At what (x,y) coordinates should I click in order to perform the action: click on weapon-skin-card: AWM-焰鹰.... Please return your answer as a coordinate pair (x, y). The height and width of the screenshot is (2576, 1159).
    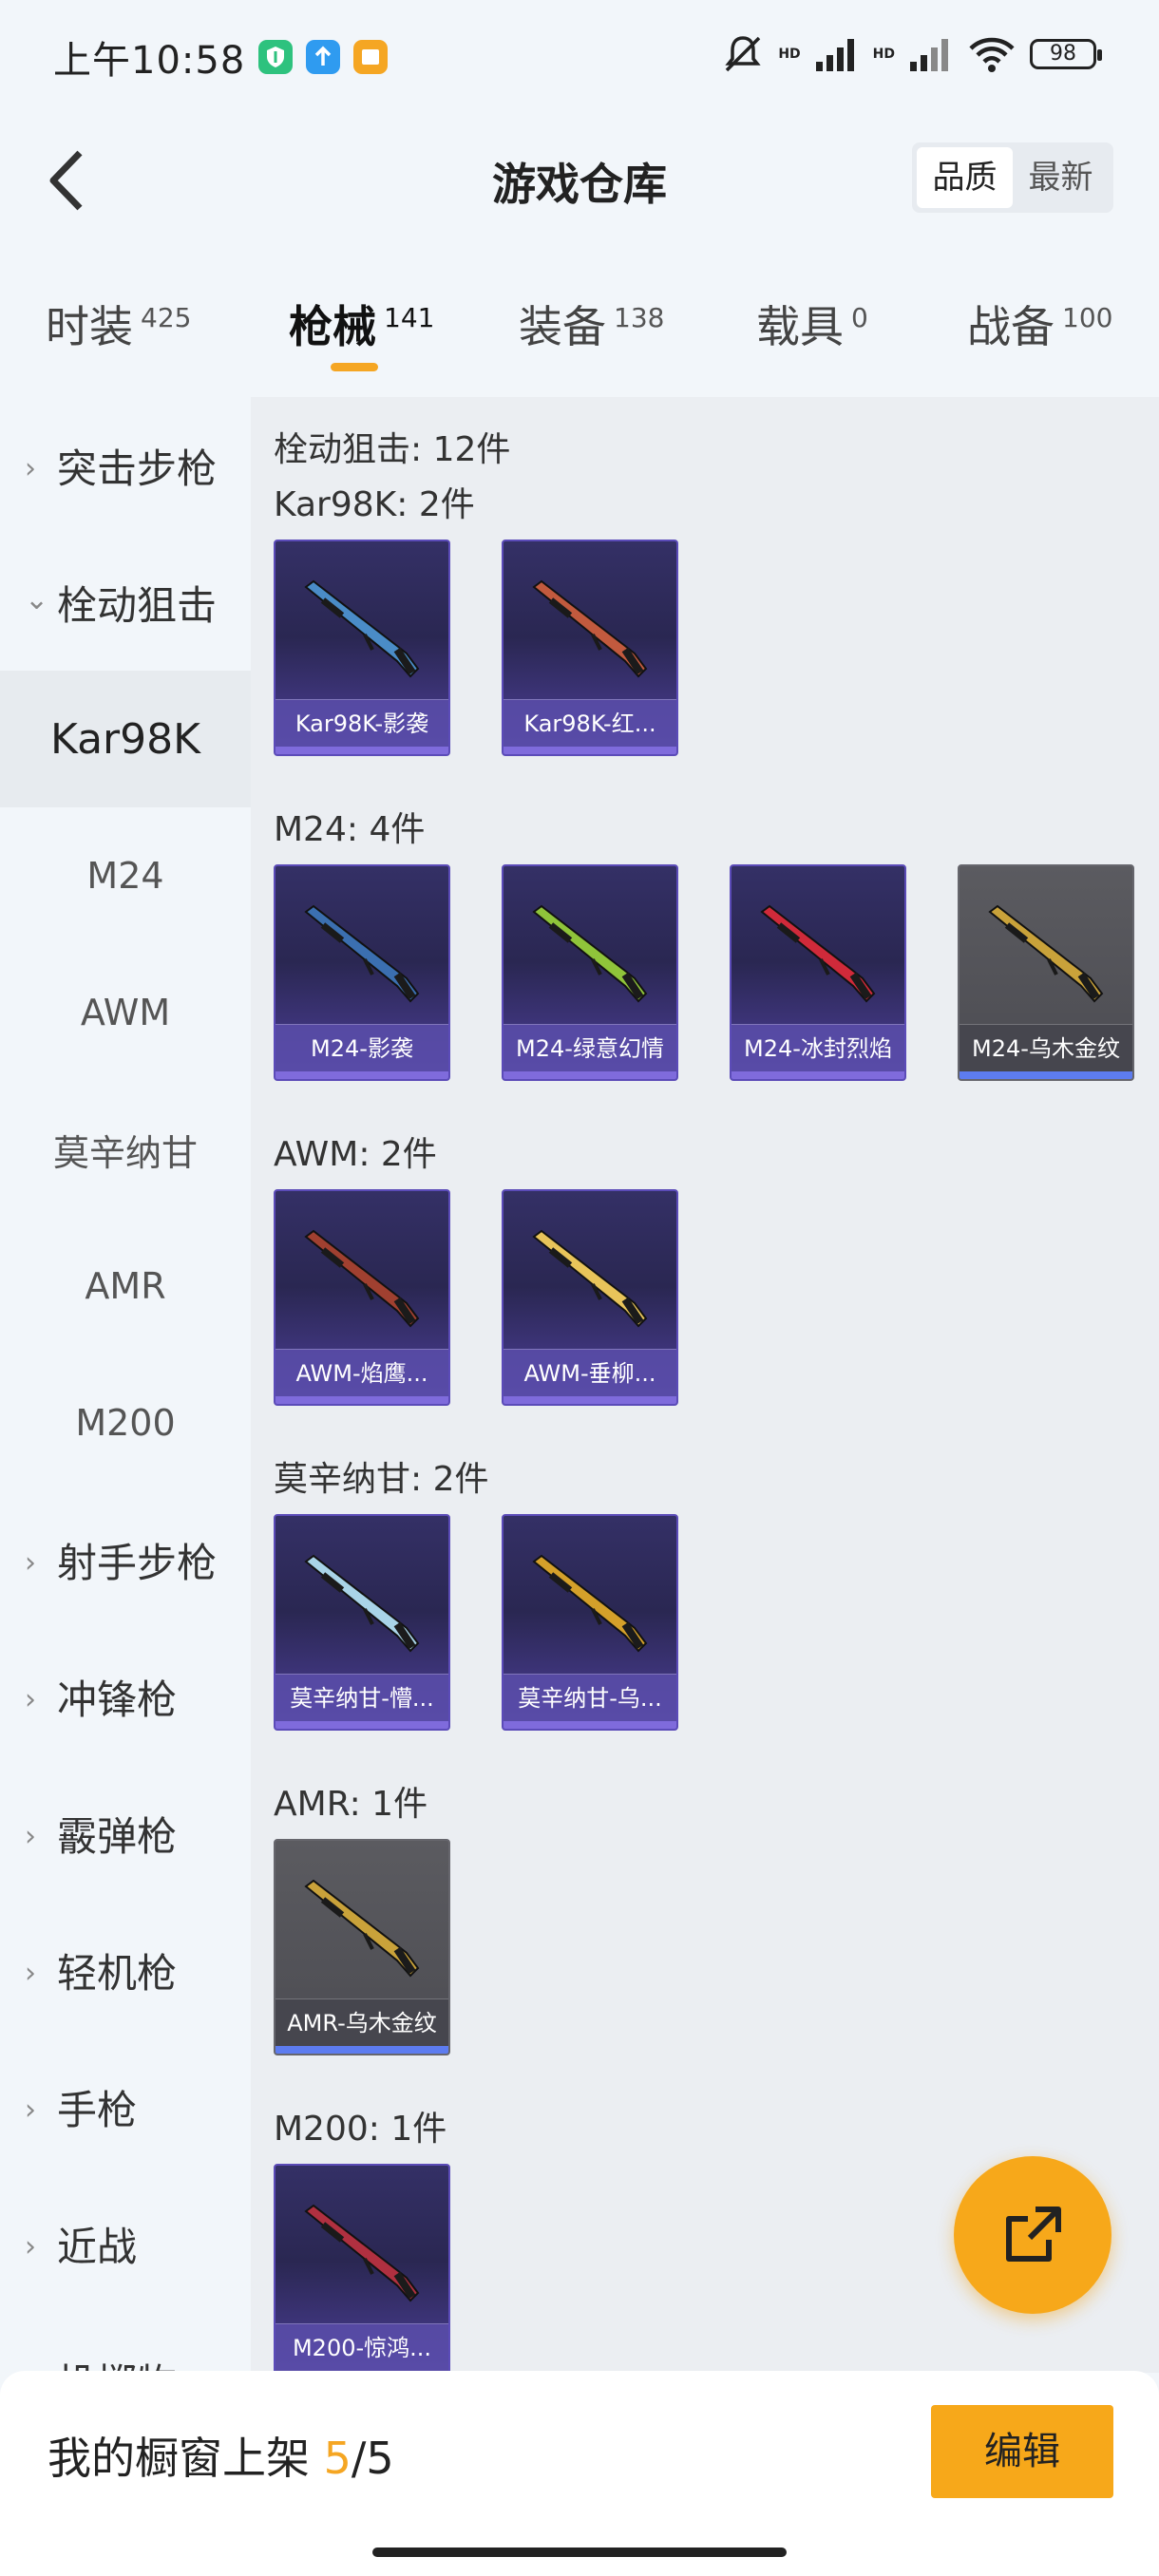
    Looking at the image, I should click on (362, 1297).